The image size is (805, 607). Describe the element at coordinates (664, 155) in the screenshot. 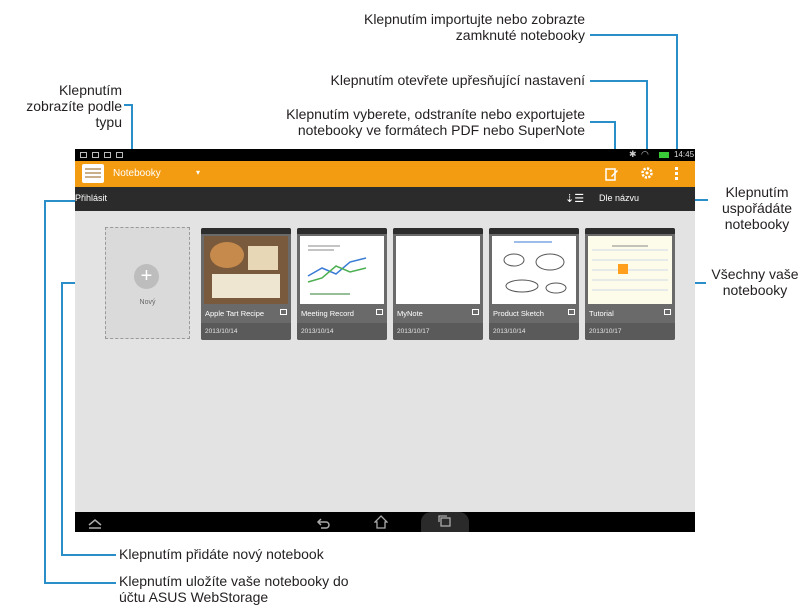

I see `battery-icon` at that location.